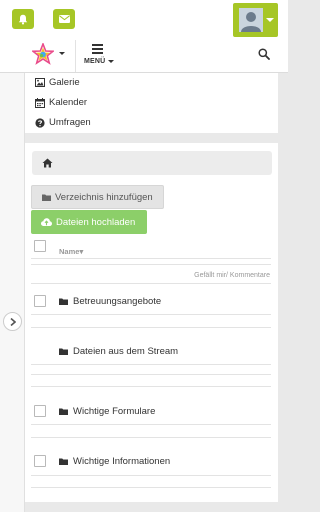  What do you see at coordinates (96, 222) in the screenshot?
I see `upload-files-label: Dateien hochladen` at bounding box center [96, 222].